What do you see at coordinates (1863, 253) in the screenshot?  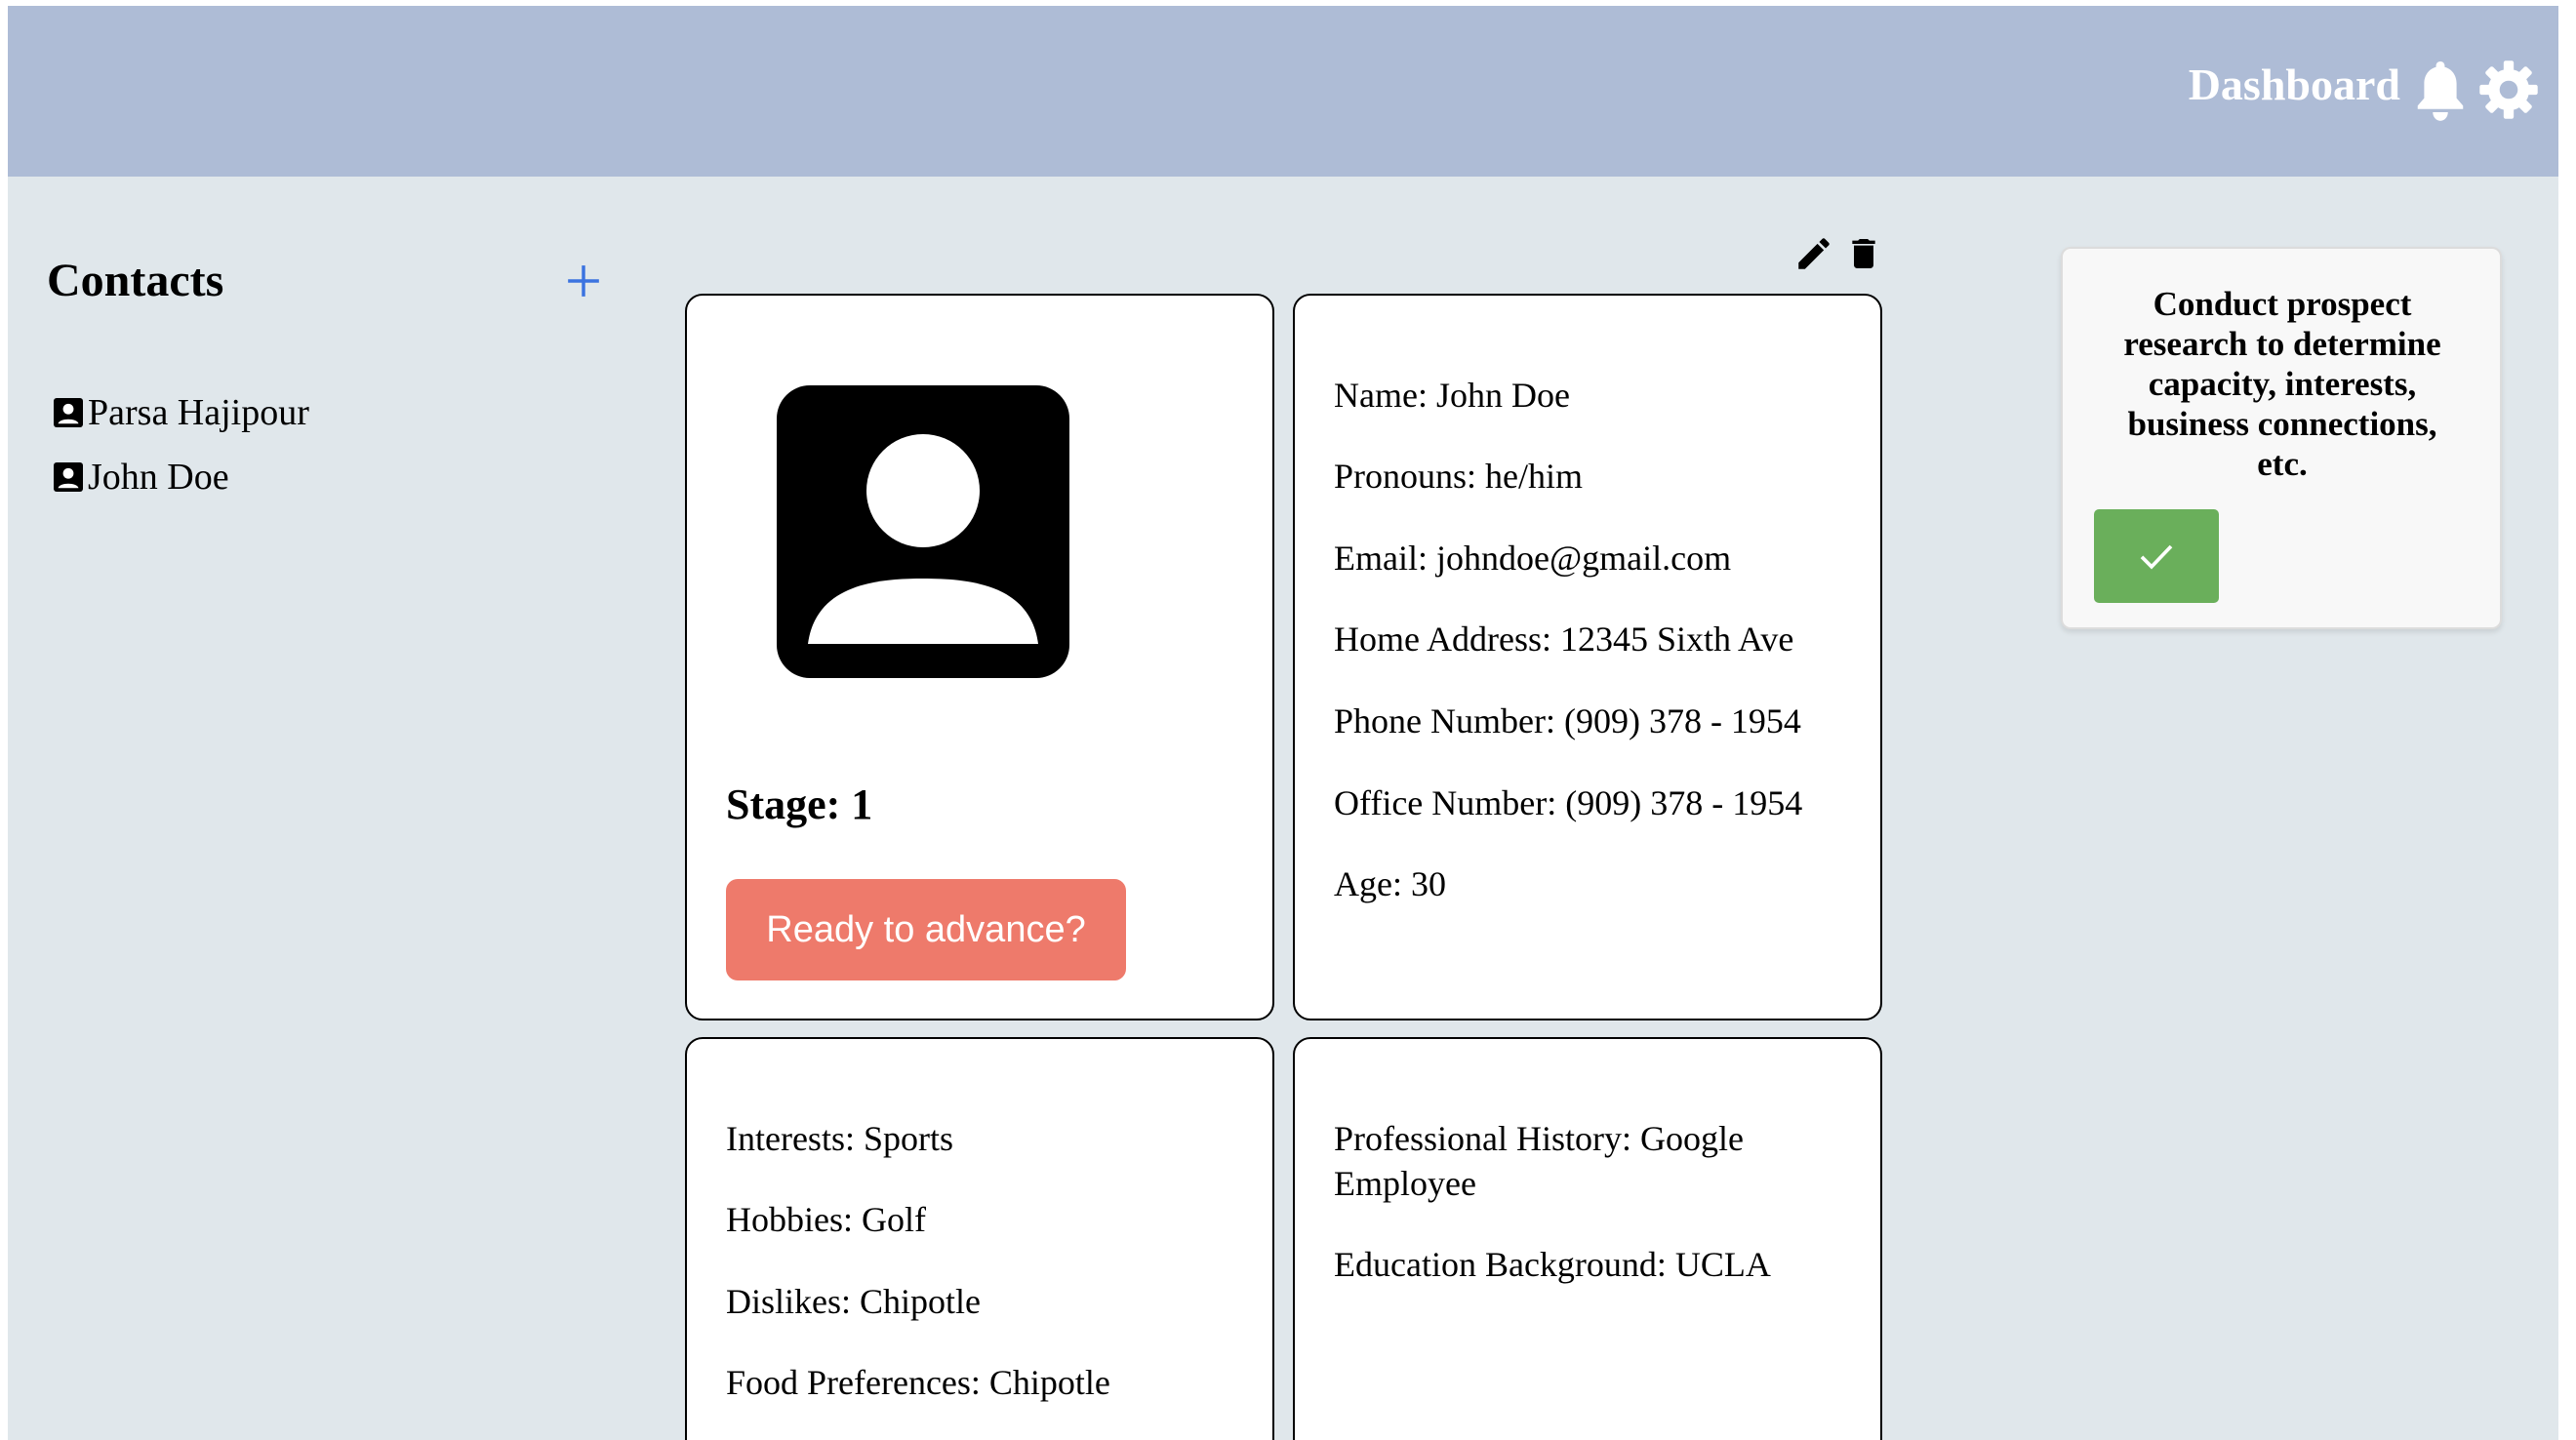 I see `trash-icon` at bounding box center [1863, 253].